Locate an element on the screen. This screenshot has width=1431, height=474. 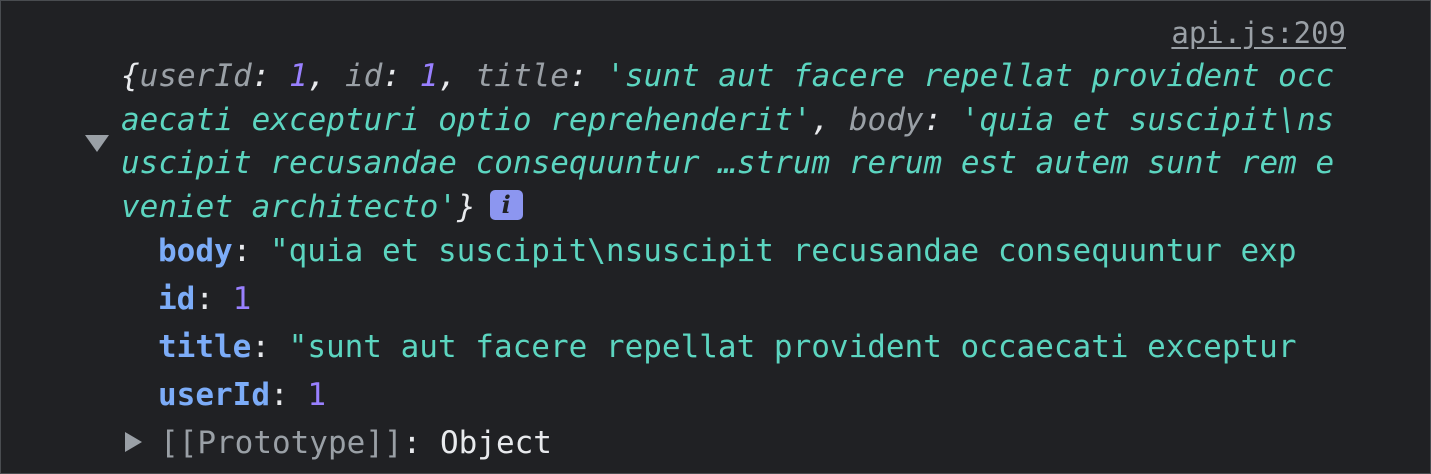
property-row-id: id: 1 is located at coordinates (761, 299).